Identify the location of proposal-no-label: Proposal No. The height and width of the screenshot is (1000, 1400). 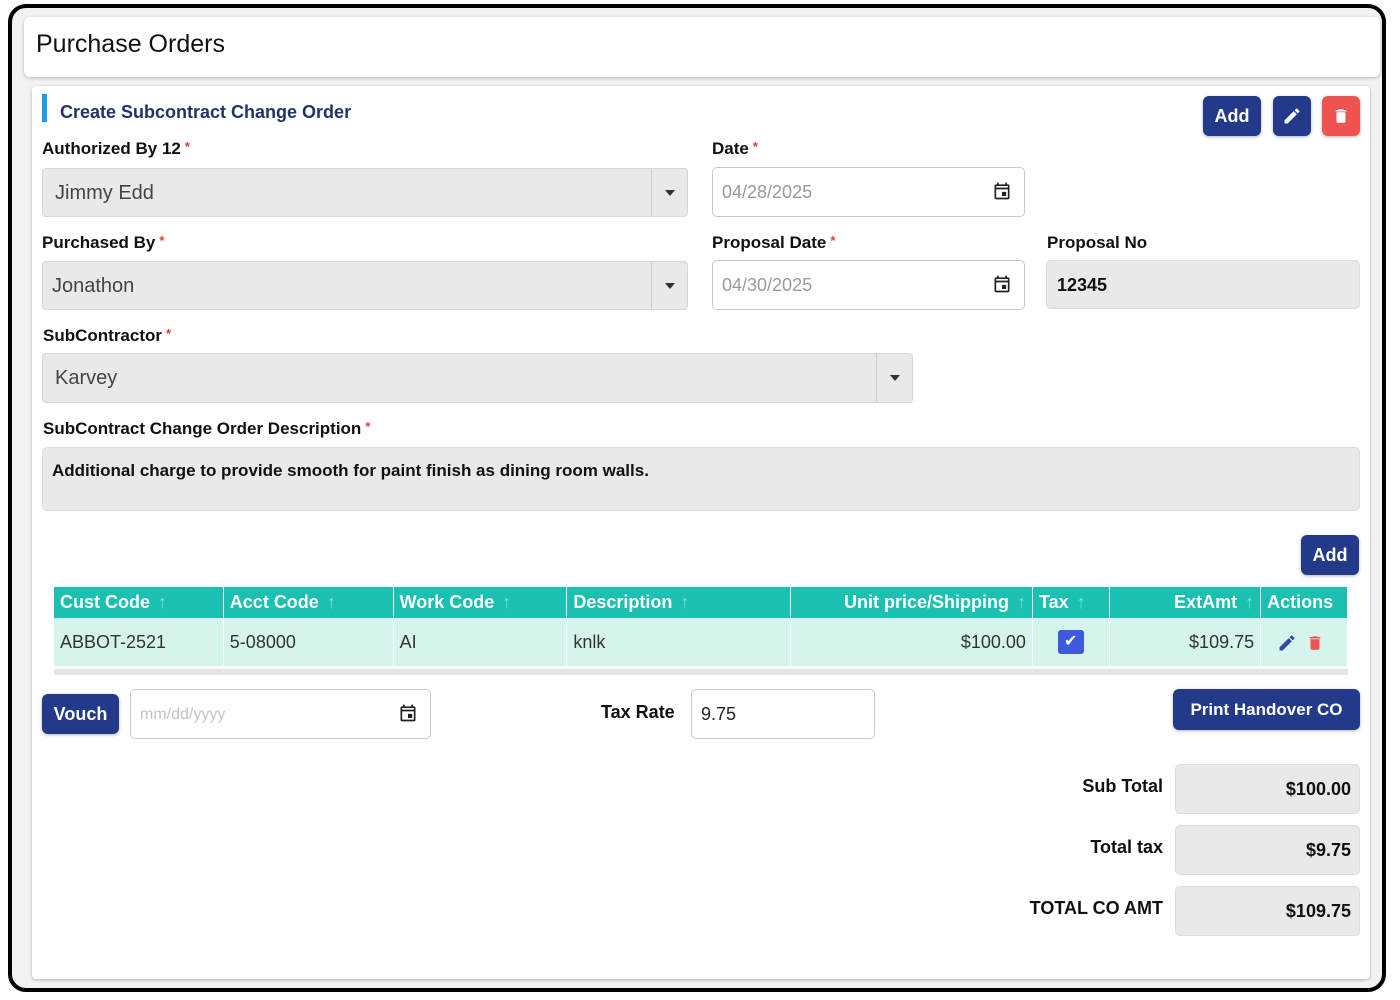
(1097, 242).